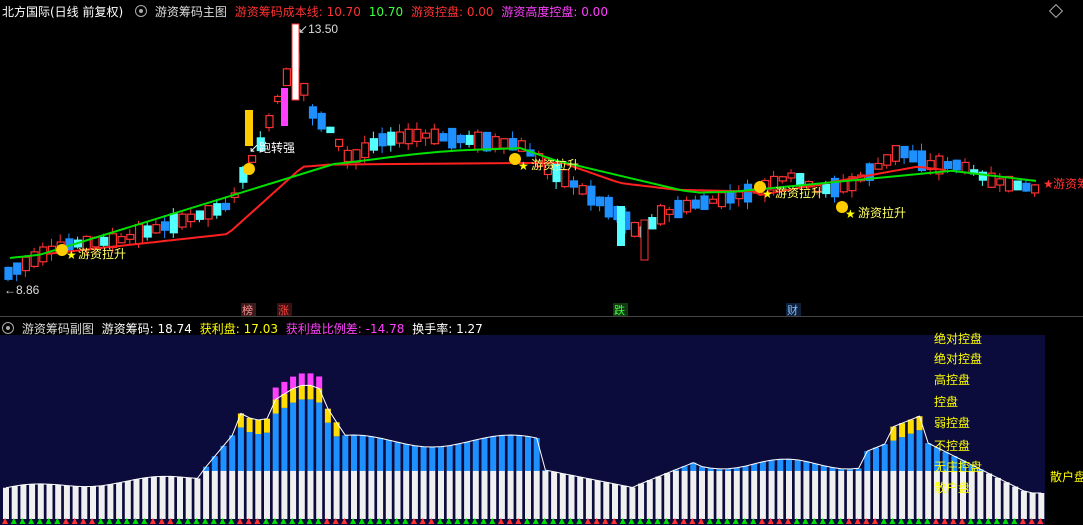  Describe the element at coordinates (277, 147) in the screenshot. I see `signal-strong-label: 跑转强` at that location.